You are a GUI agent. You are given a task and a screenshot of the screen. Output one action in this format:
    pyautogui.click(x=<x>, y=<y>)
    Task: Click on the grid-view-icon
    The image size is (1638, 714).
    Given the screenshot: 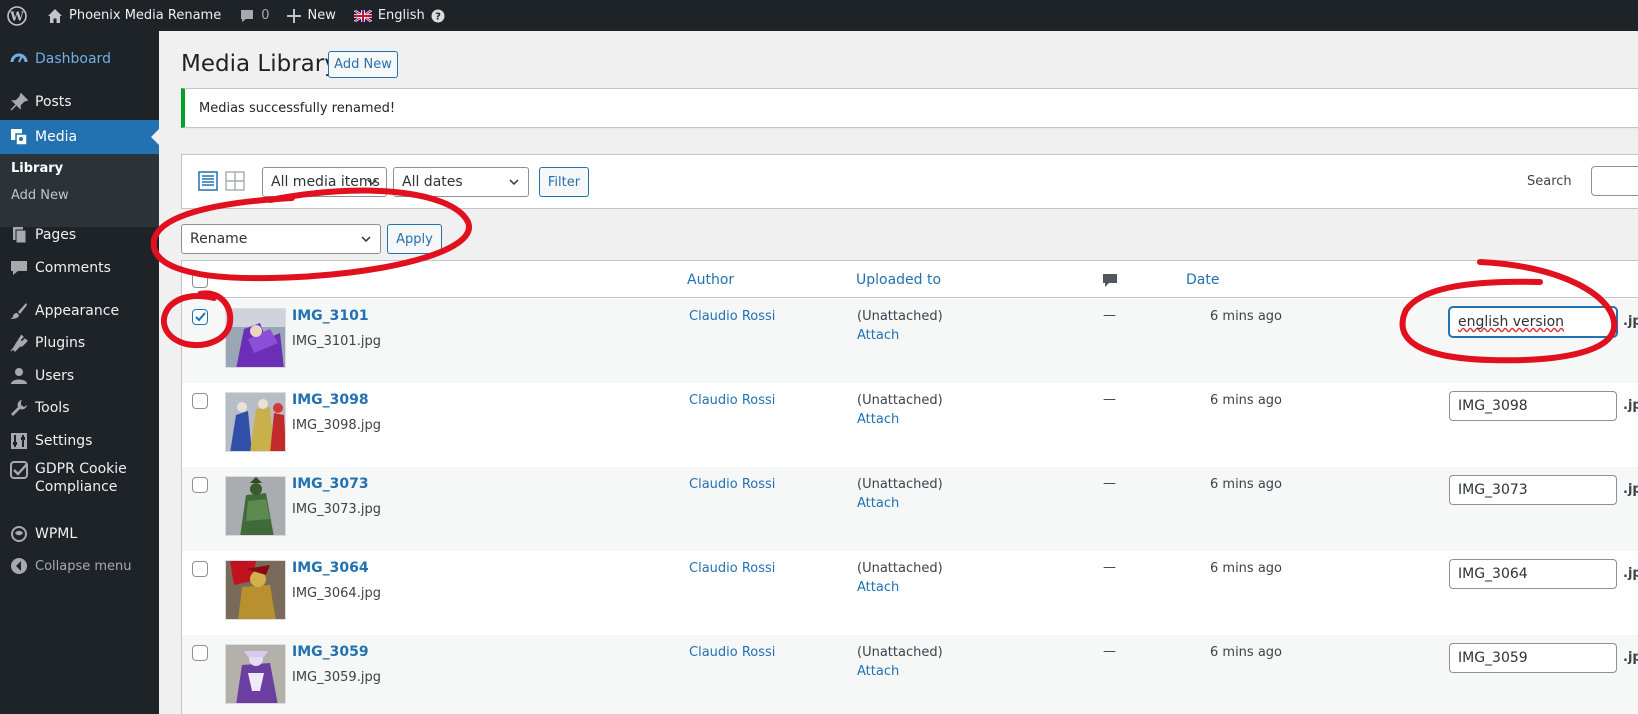 What is the action you would take?
    pyautogui.click(x=235, y=183)
    